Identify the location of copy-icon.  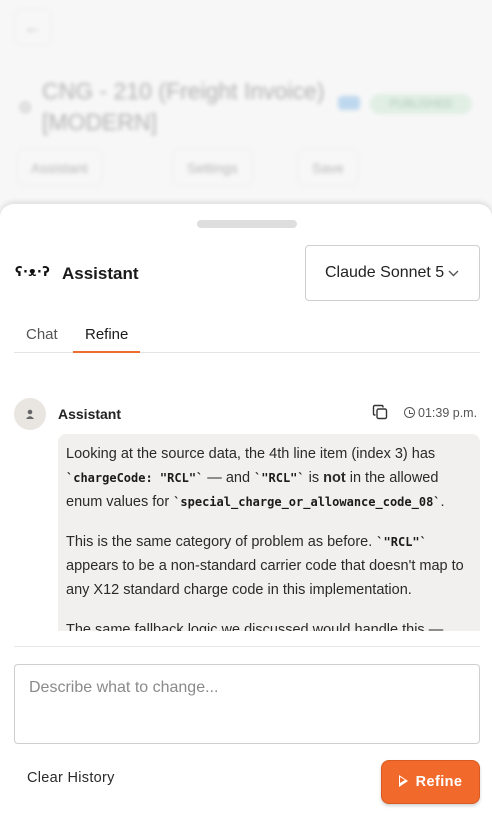
(380, 412).